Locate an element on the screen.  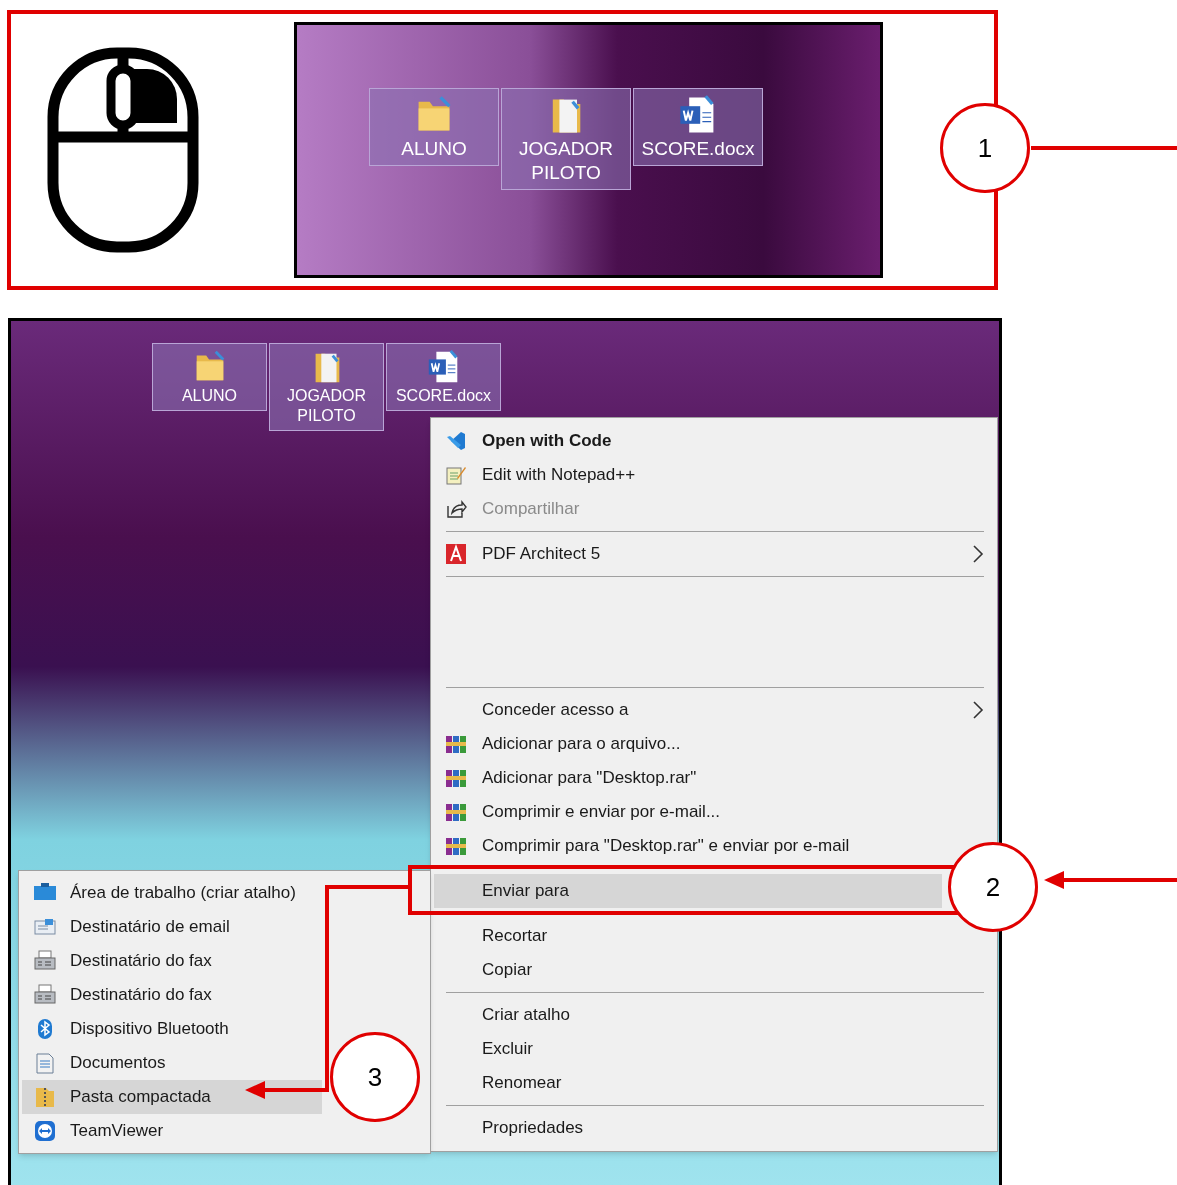
menu-item-label: Edit with Notepad++ is located at coordinates (559, 475).